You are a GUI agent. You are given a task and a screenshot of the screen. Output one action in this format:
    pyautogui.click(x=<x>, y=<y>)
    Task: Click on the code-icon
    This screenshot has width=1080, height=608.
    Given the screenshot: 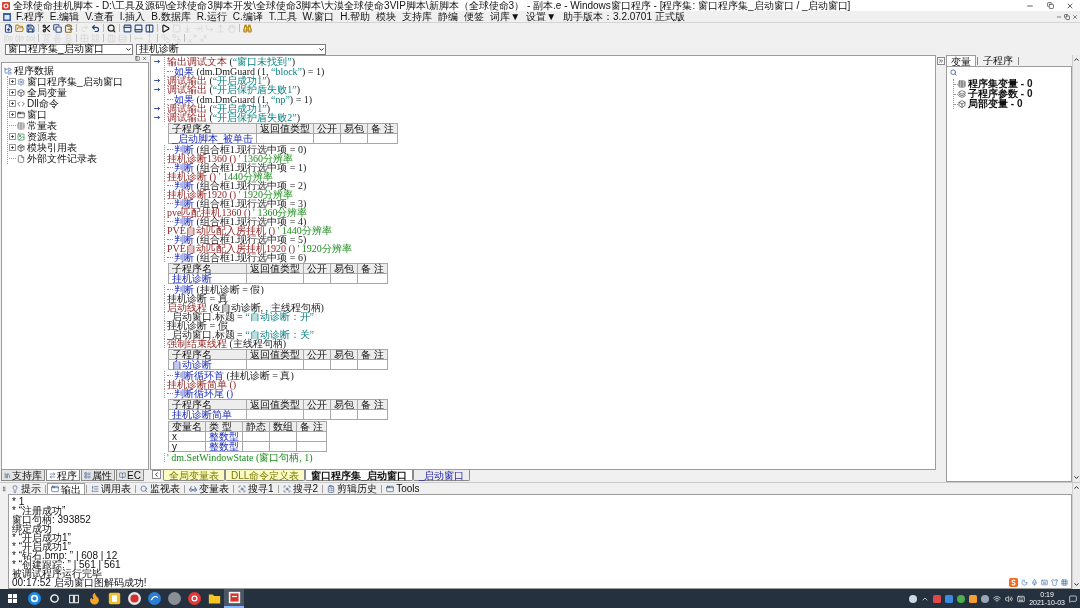 What is the action you would take?
    pyautogui.click(x=21, y=103)
    